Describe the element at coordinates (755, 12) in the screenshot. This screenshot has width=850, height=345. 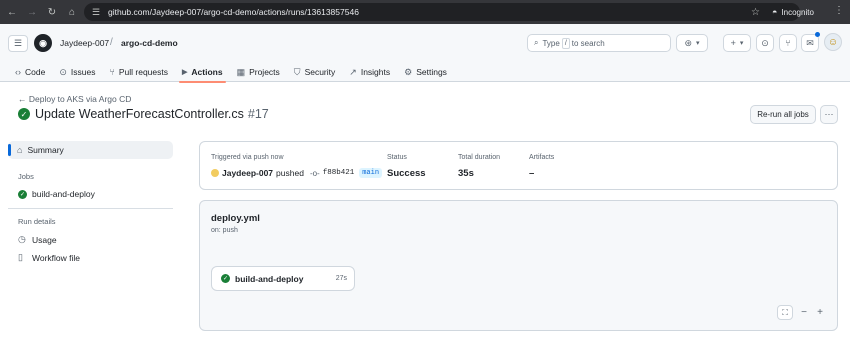
I see `bookmark-star-icon: ☆` at that location.